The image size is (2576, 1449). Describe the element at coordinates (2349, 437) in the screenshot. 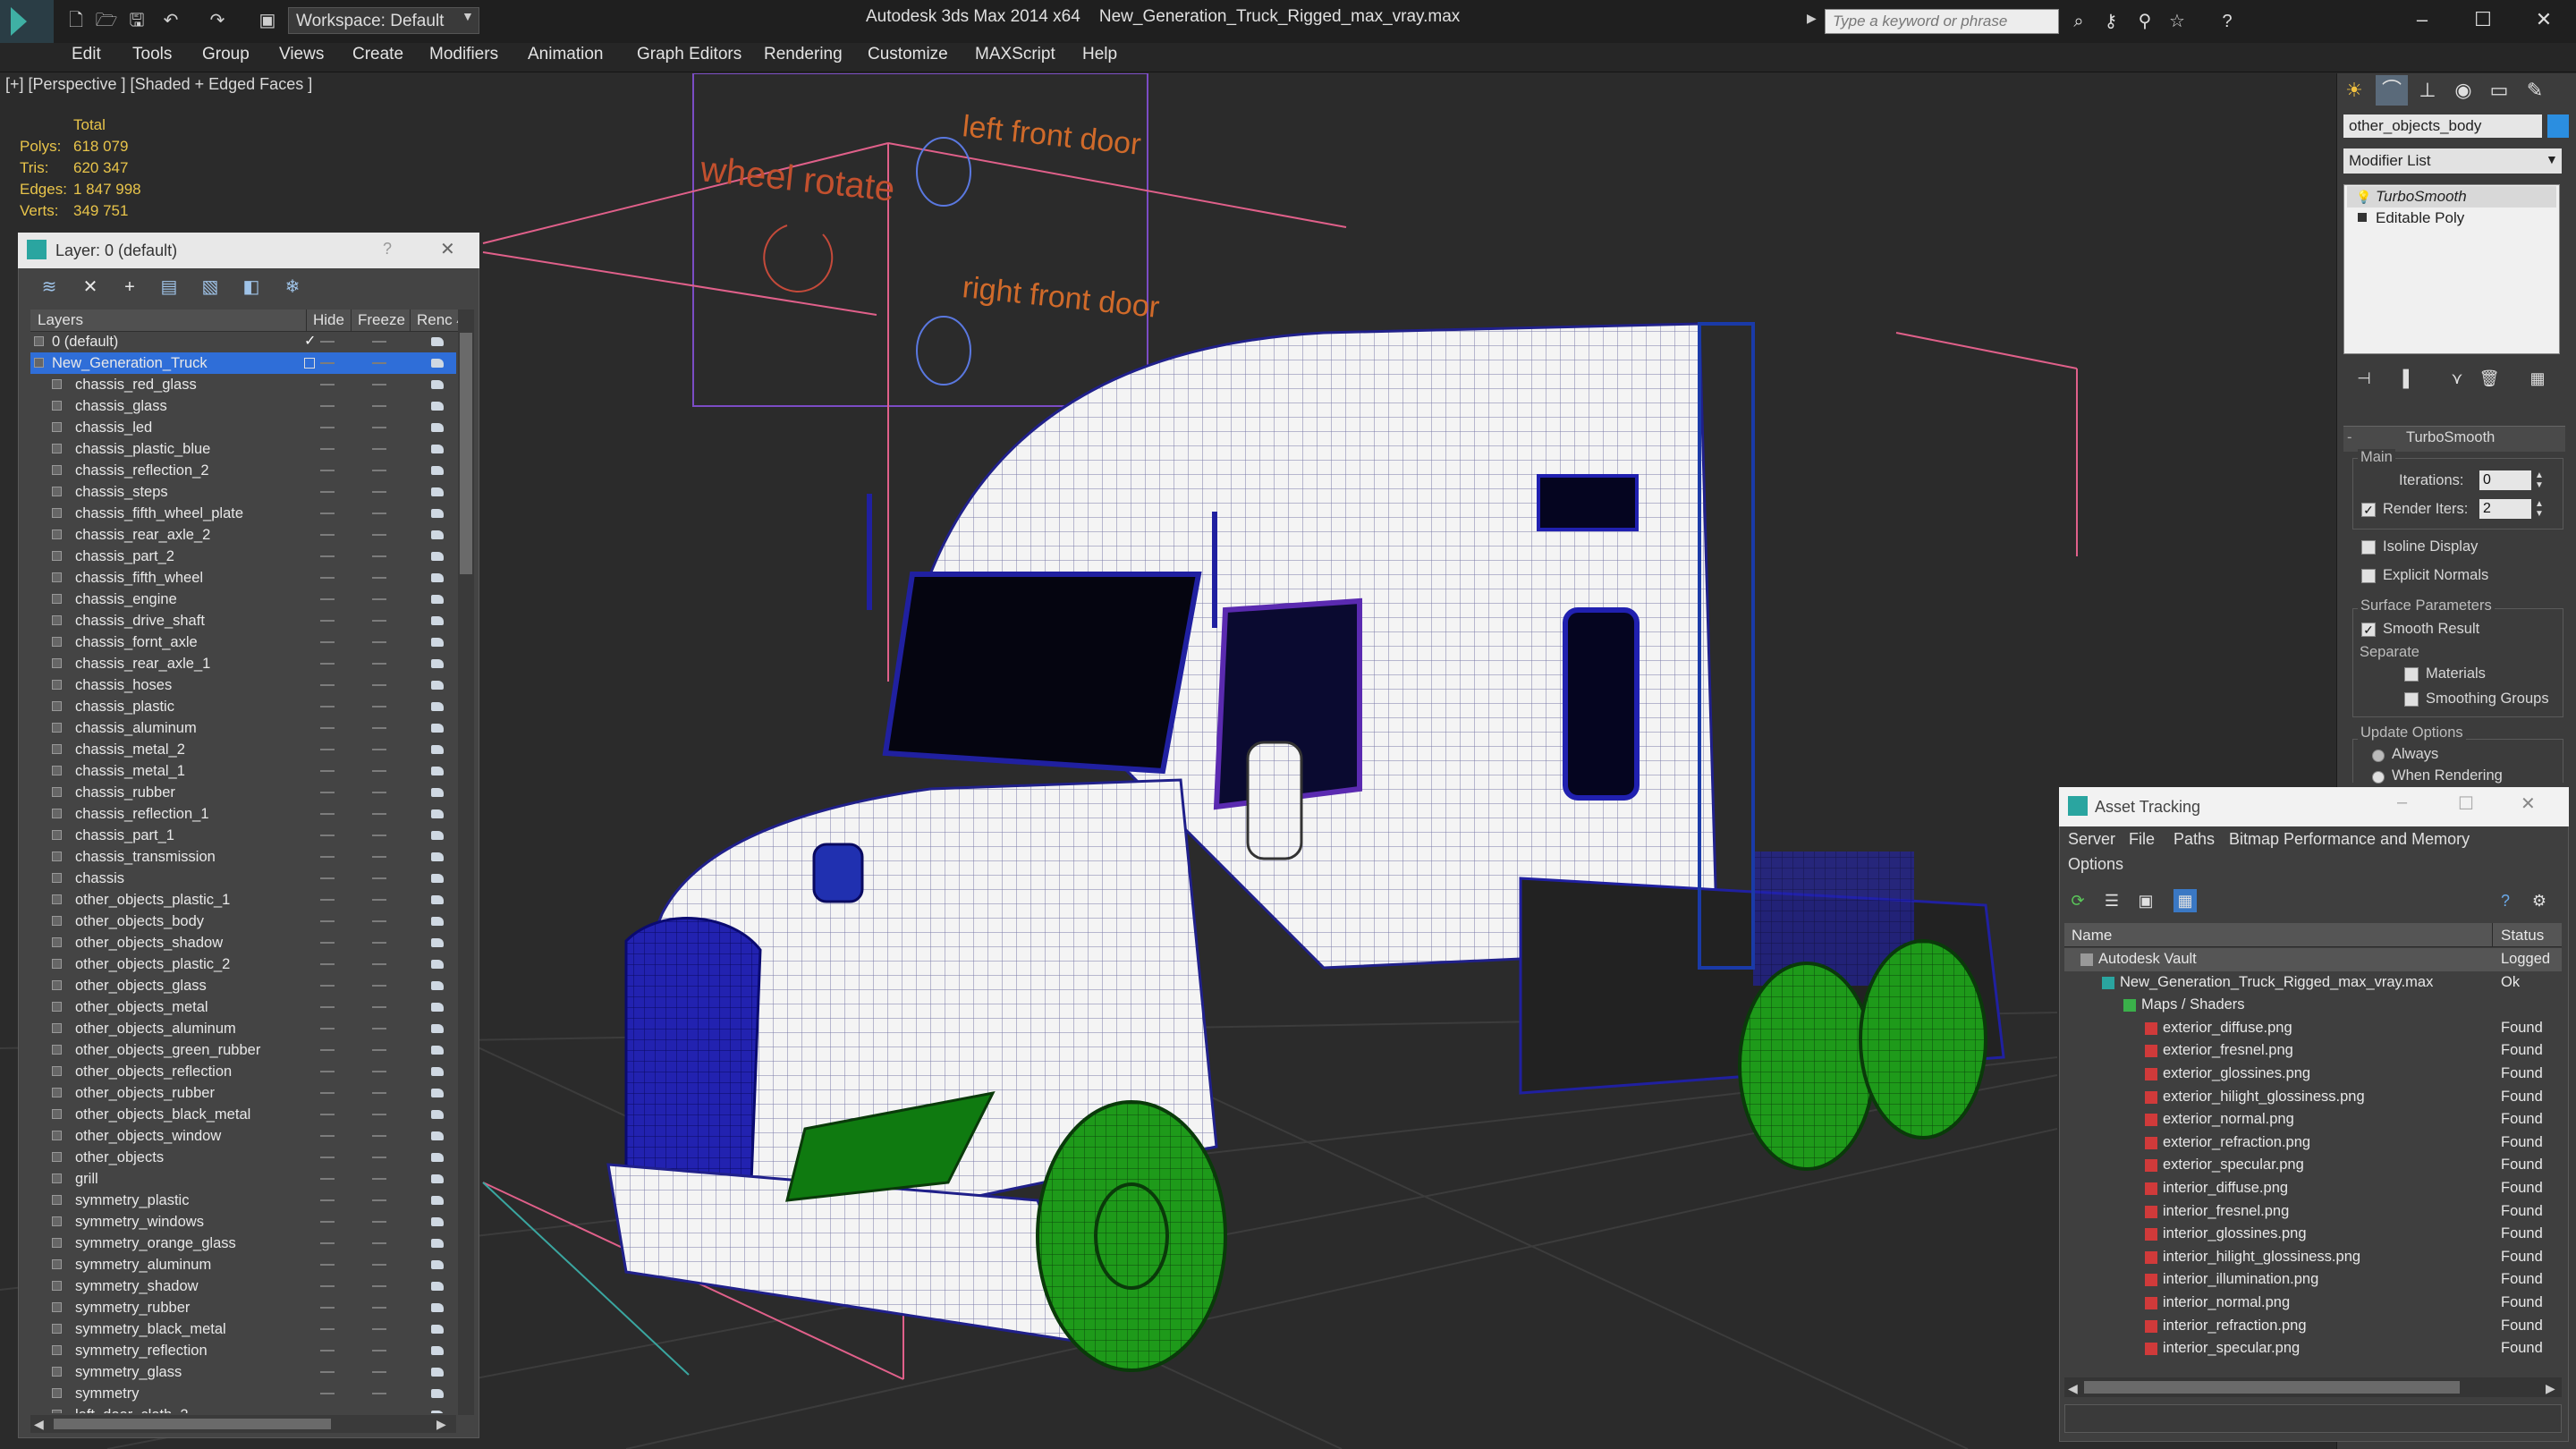

I see `rollout-collapse-icon: -` at that location.